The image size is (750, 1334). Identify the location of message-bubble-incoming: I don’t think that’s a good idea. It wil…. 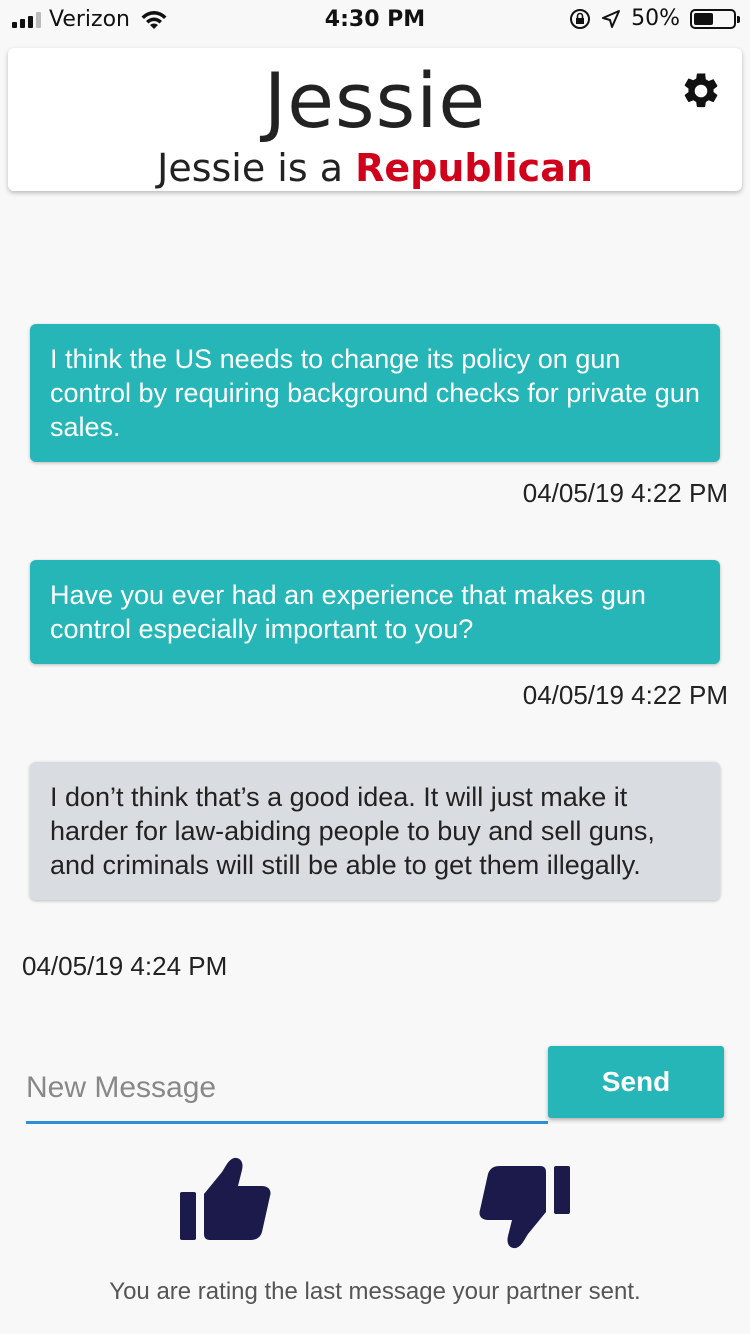
(375, 831).